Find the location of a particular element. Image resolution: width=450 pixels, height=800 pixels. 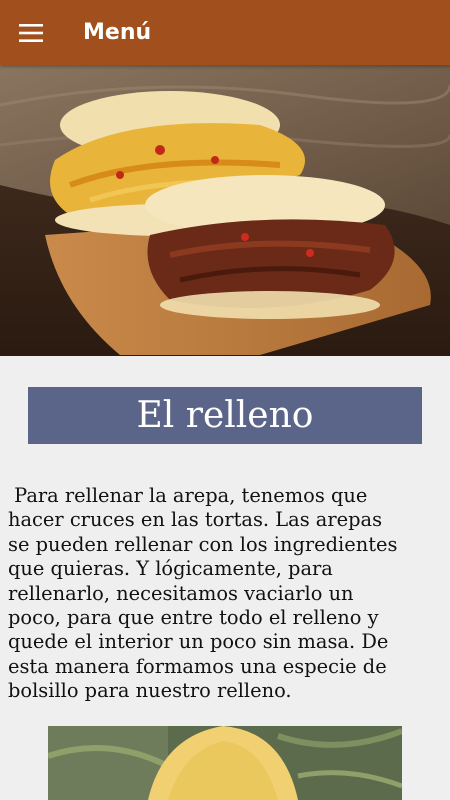

section-title: El relleno is located at coordinates (225, 415).